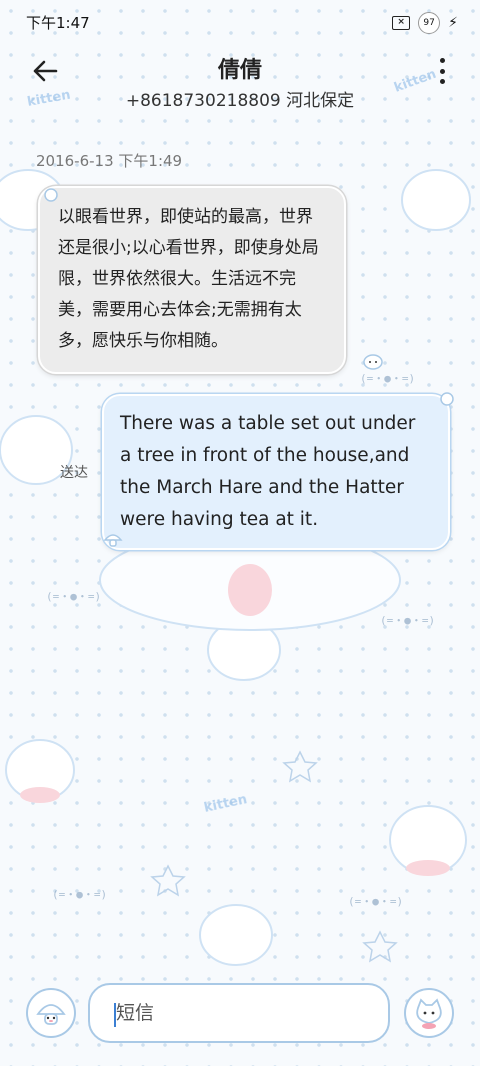 This screenshot has height=1066, width=480. I want to click on contact-name: 倩倩, so click(240, 68).